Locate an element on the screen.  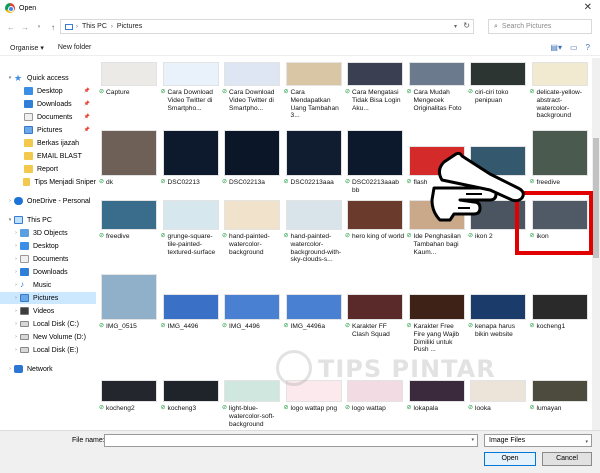
preview-pane-icon: ▭ is located at coordinates (574, 47).